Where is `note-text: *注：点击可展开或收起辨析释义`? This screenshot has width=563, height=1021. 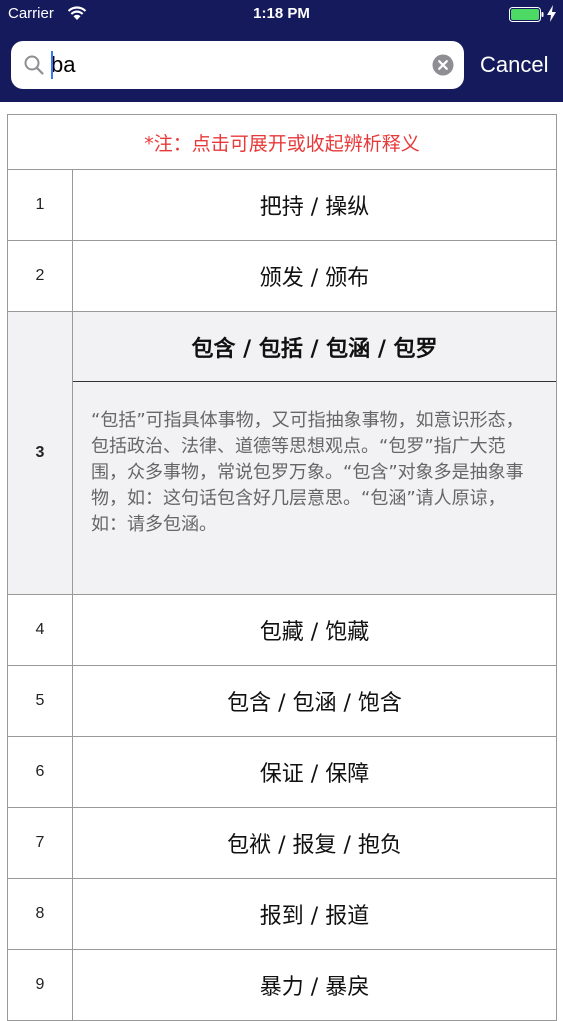 note-text: *注：点击可展开或收起辨析释义 is located at coordinates (282, 142).